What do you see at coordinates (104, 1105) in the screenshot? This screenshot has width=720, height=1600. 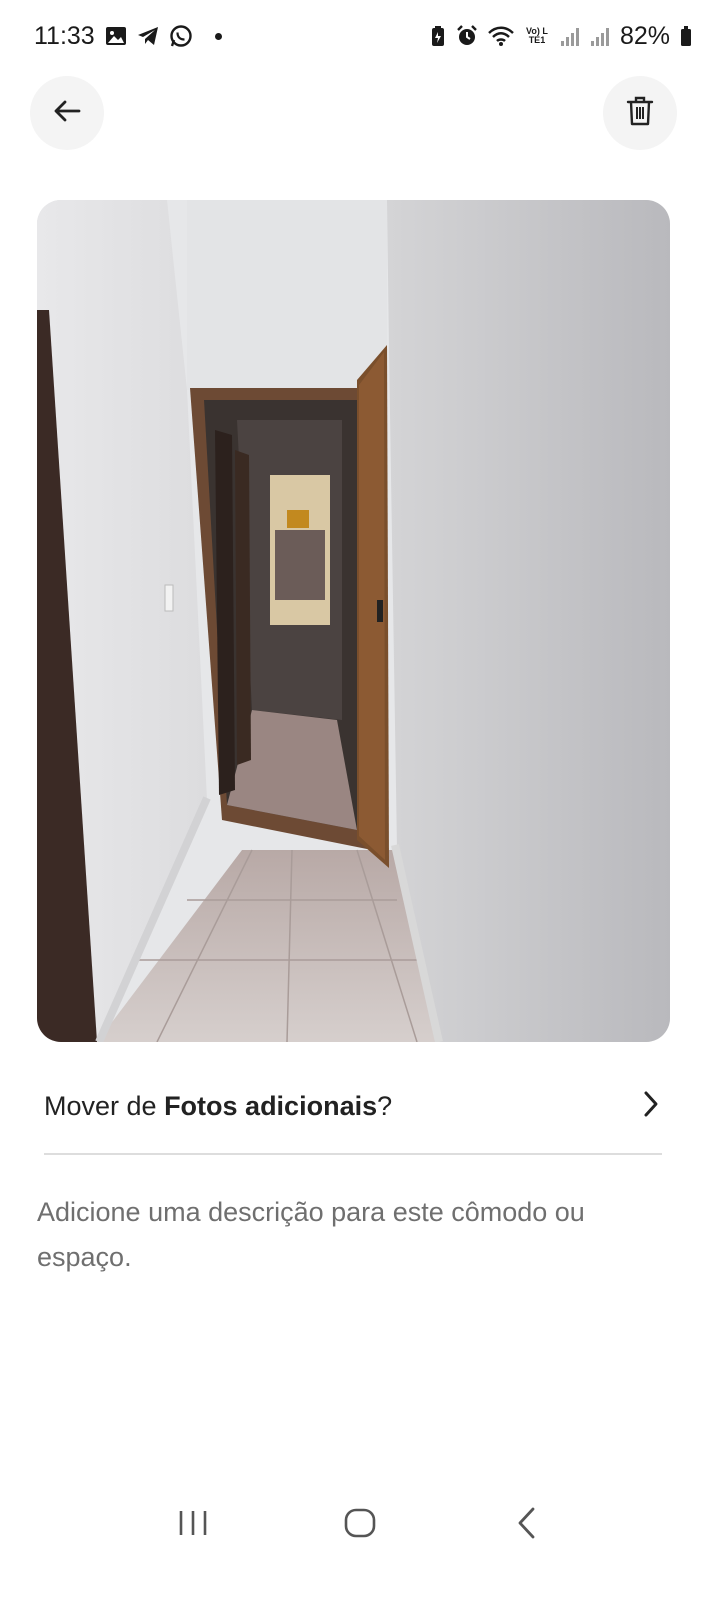 I see `move-prefix: Mover de` at bounding box center [104, 1105].